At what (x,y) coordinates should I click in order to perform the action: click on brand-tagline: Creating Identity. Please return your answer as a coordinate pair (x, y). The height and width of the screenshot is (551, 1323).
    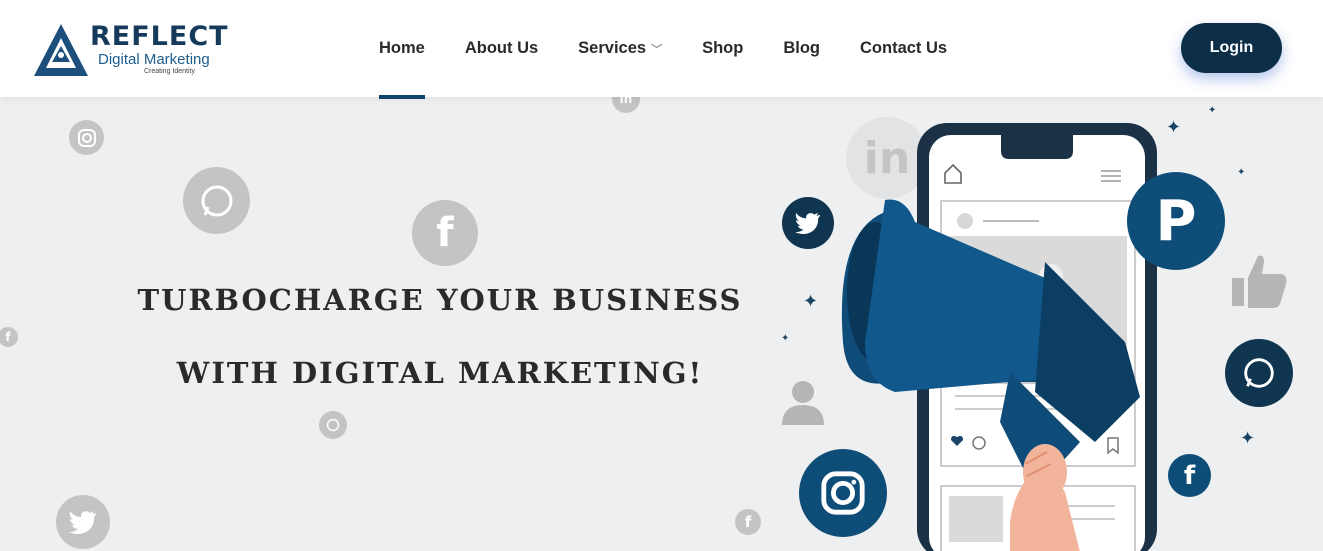
    Looking at the image, I should click on (169, 71).